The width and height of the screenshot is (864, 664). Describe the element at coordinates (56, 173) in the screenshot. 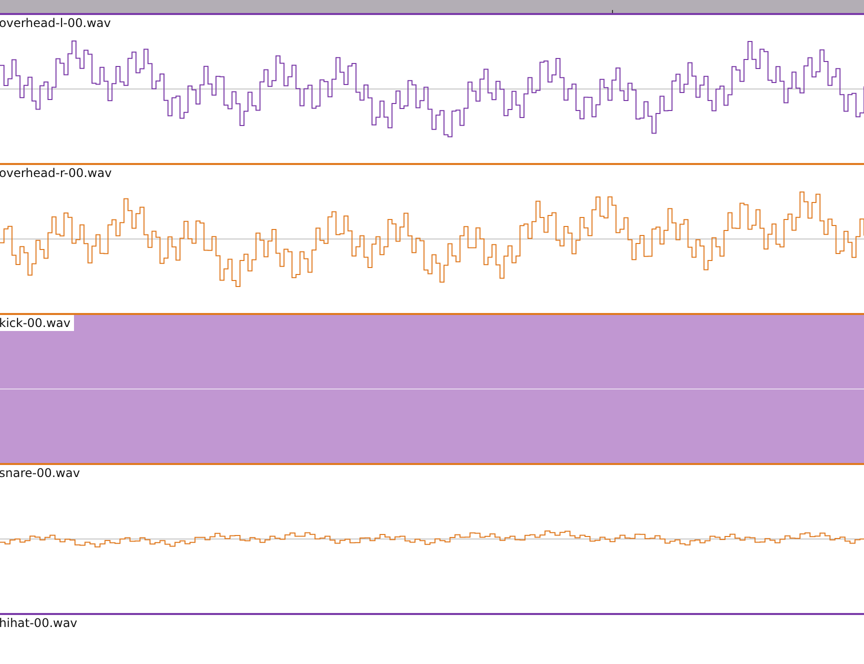

I see `region-name: overhead-r-00.wav` at that location.